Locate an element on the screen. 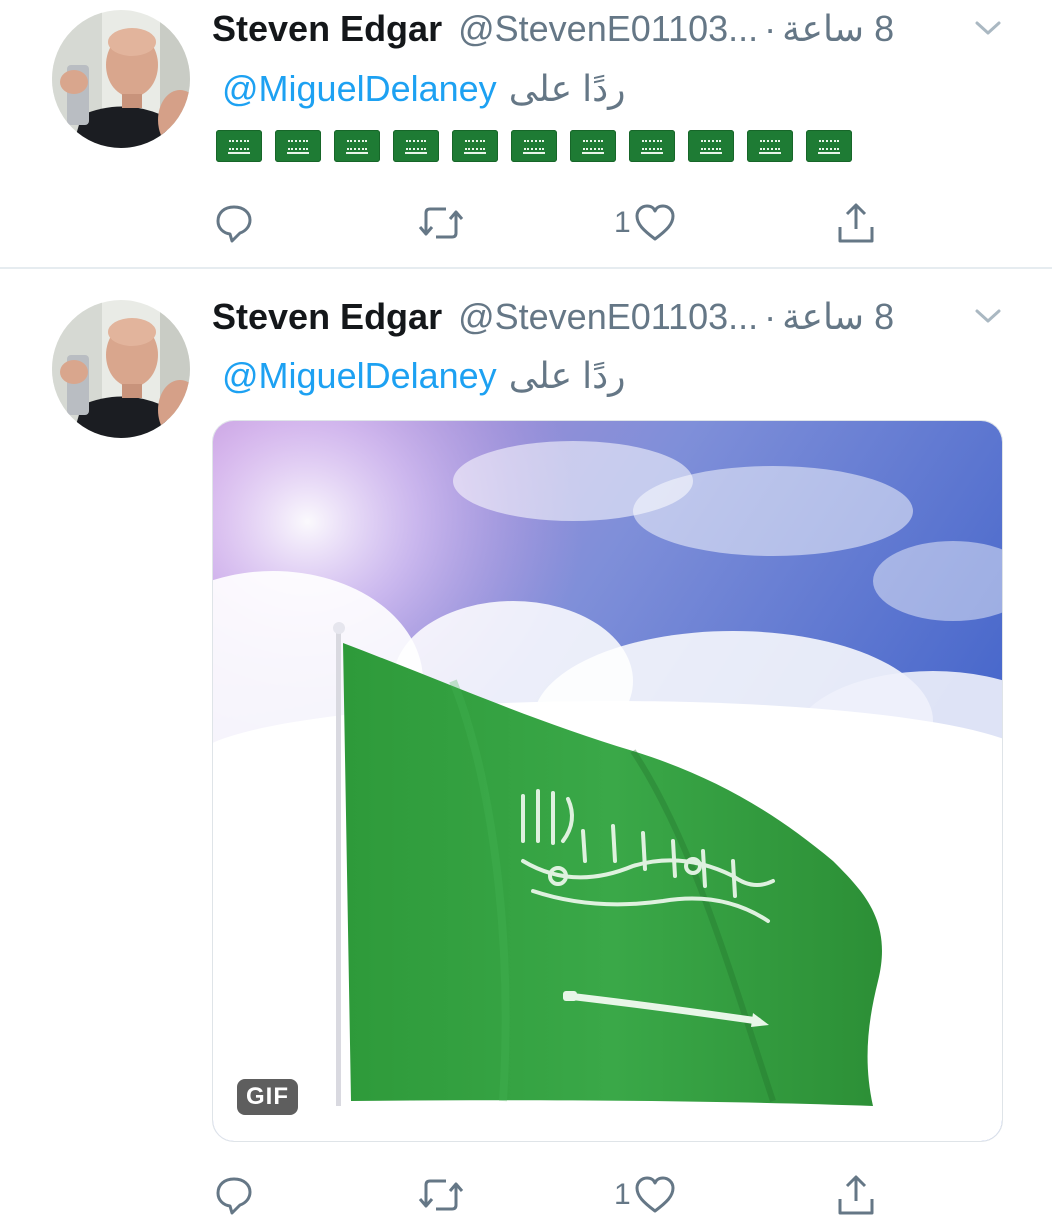  tweet-body is located at coordinates (534, 146).